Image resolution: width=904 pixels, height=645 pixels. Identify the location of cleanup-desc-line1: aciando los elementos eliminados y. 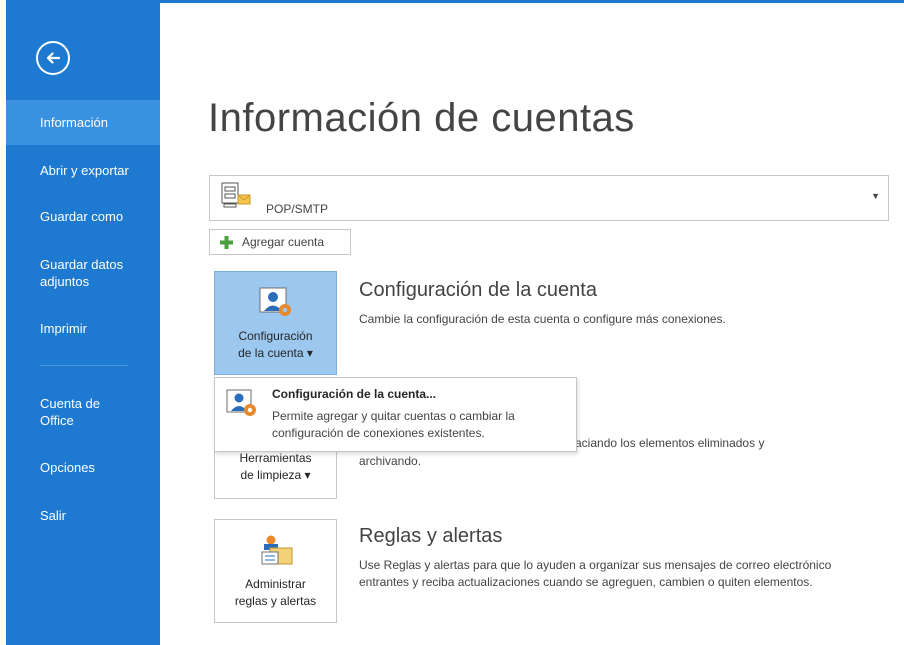
(670, 443).